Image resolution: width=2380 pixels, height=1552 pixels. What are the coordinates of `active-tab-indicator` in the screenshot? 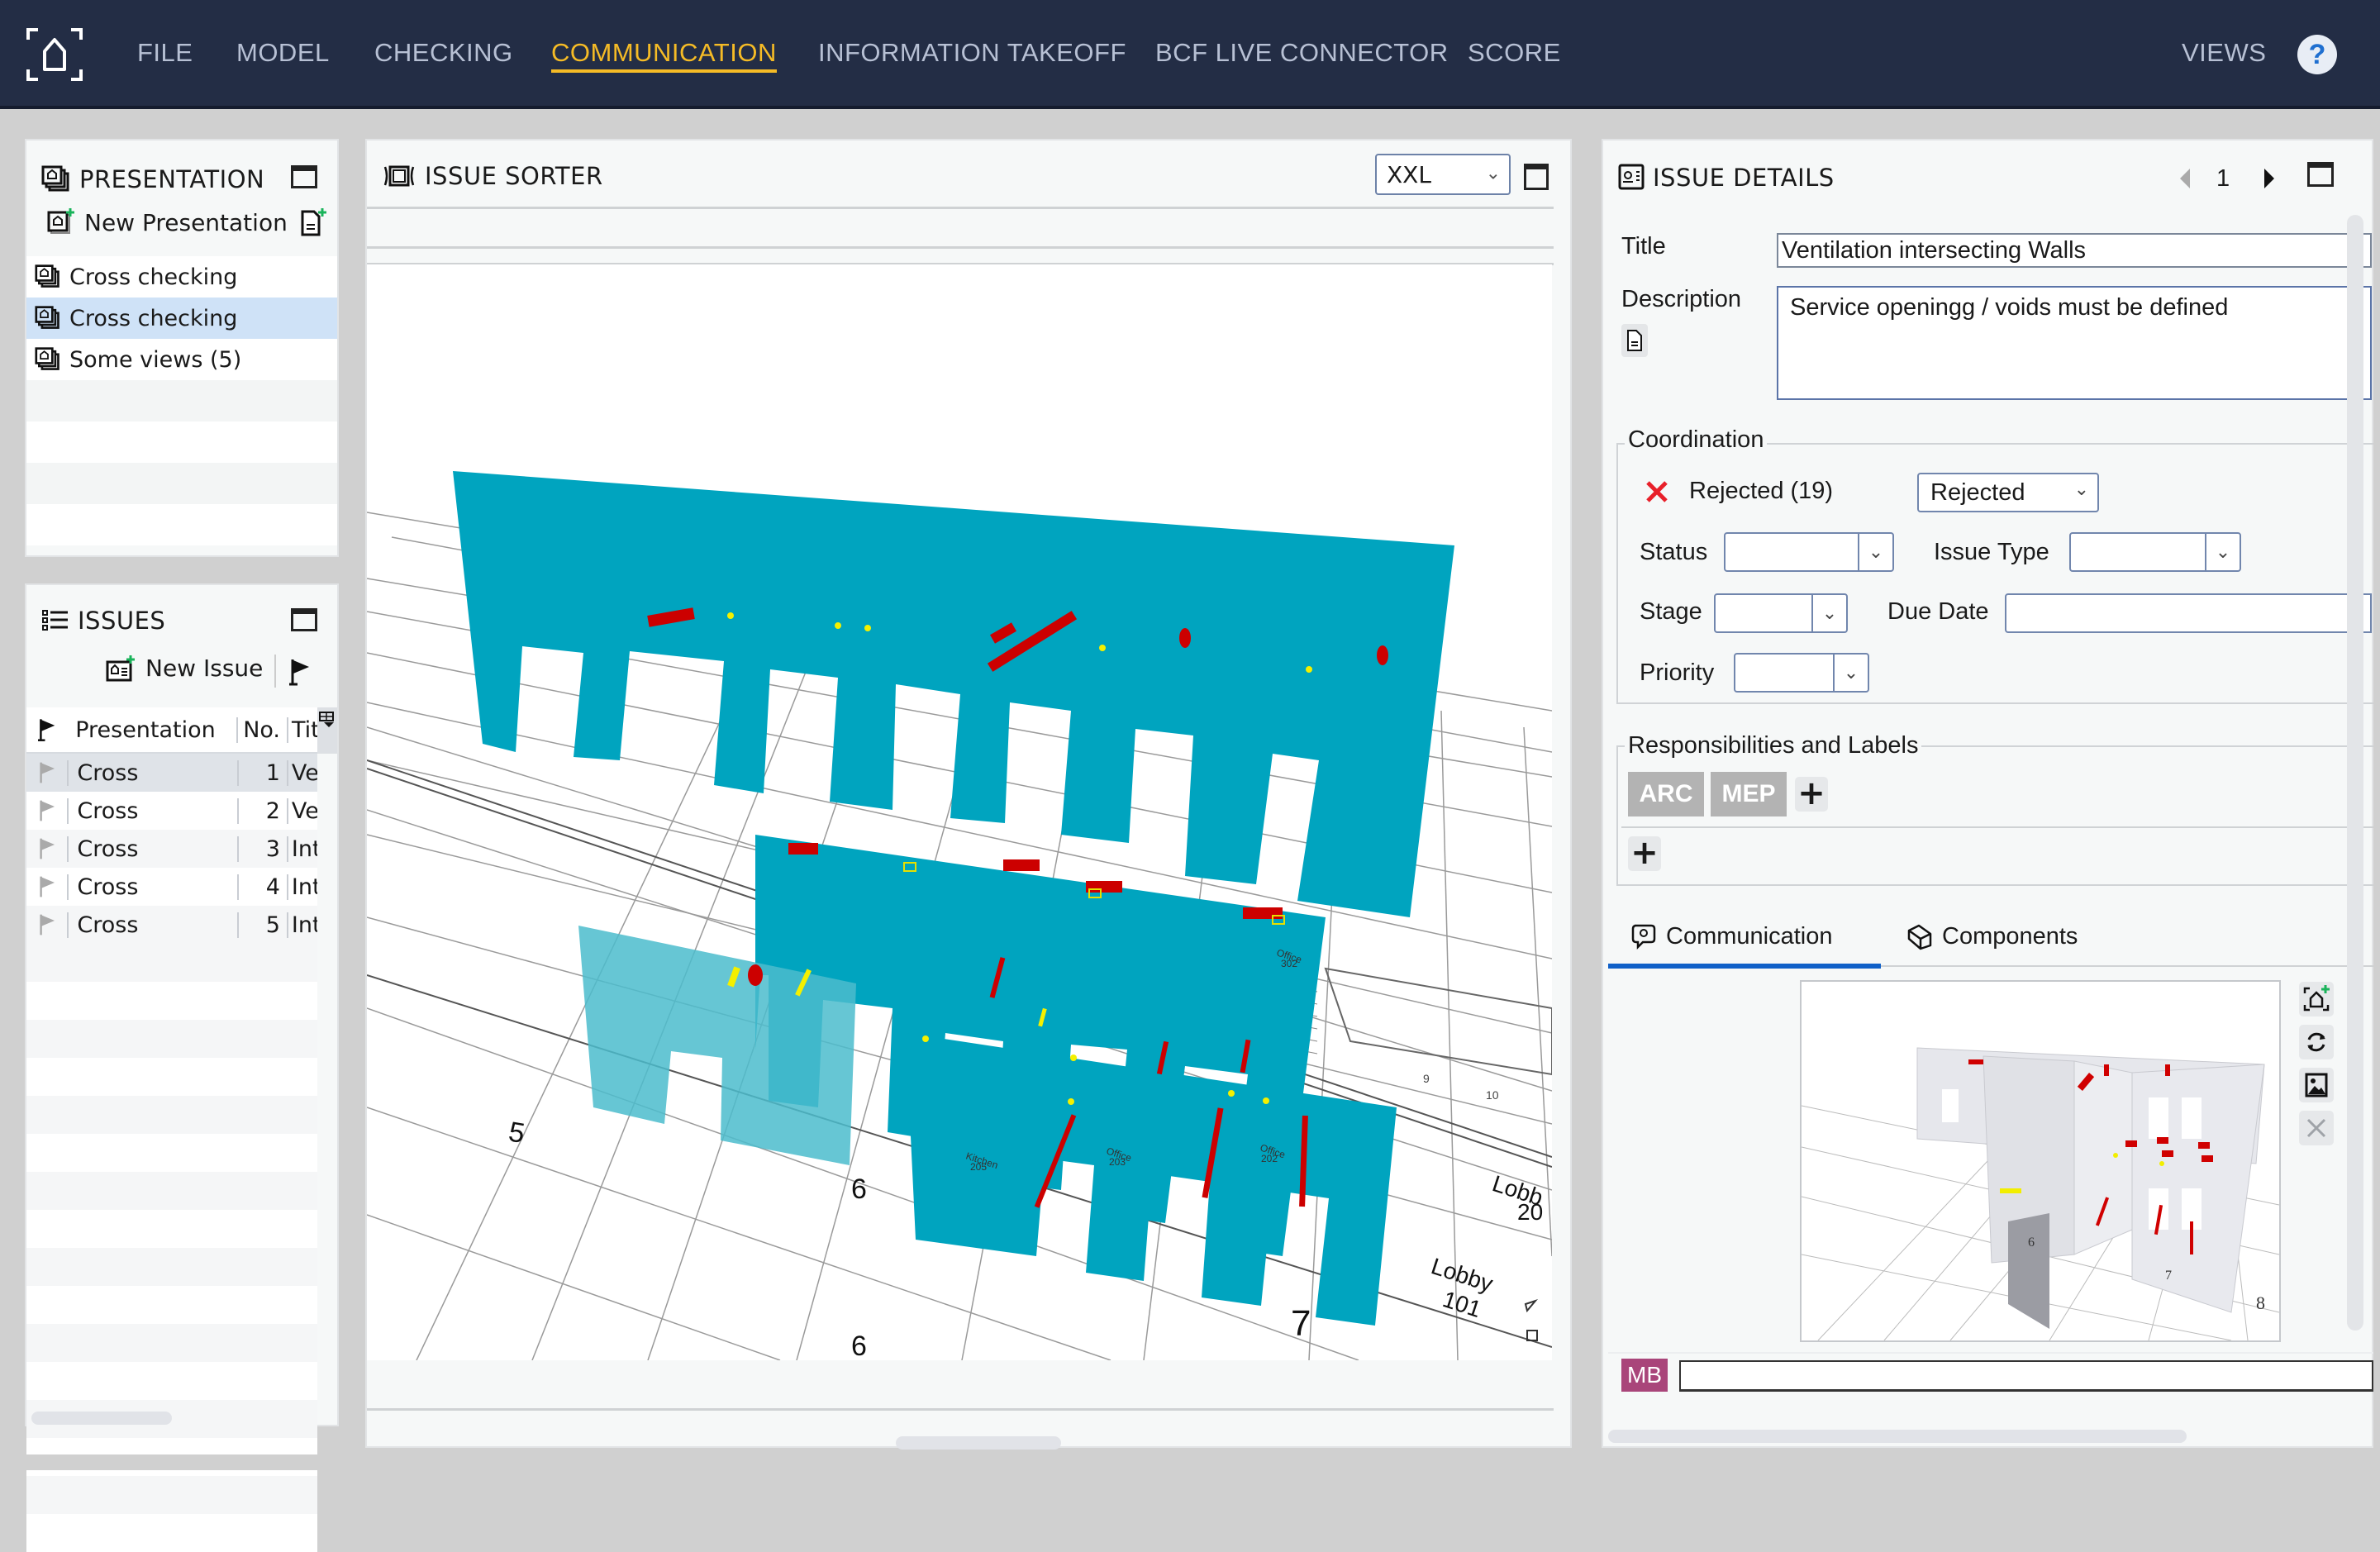 It's located at (1744, 966).